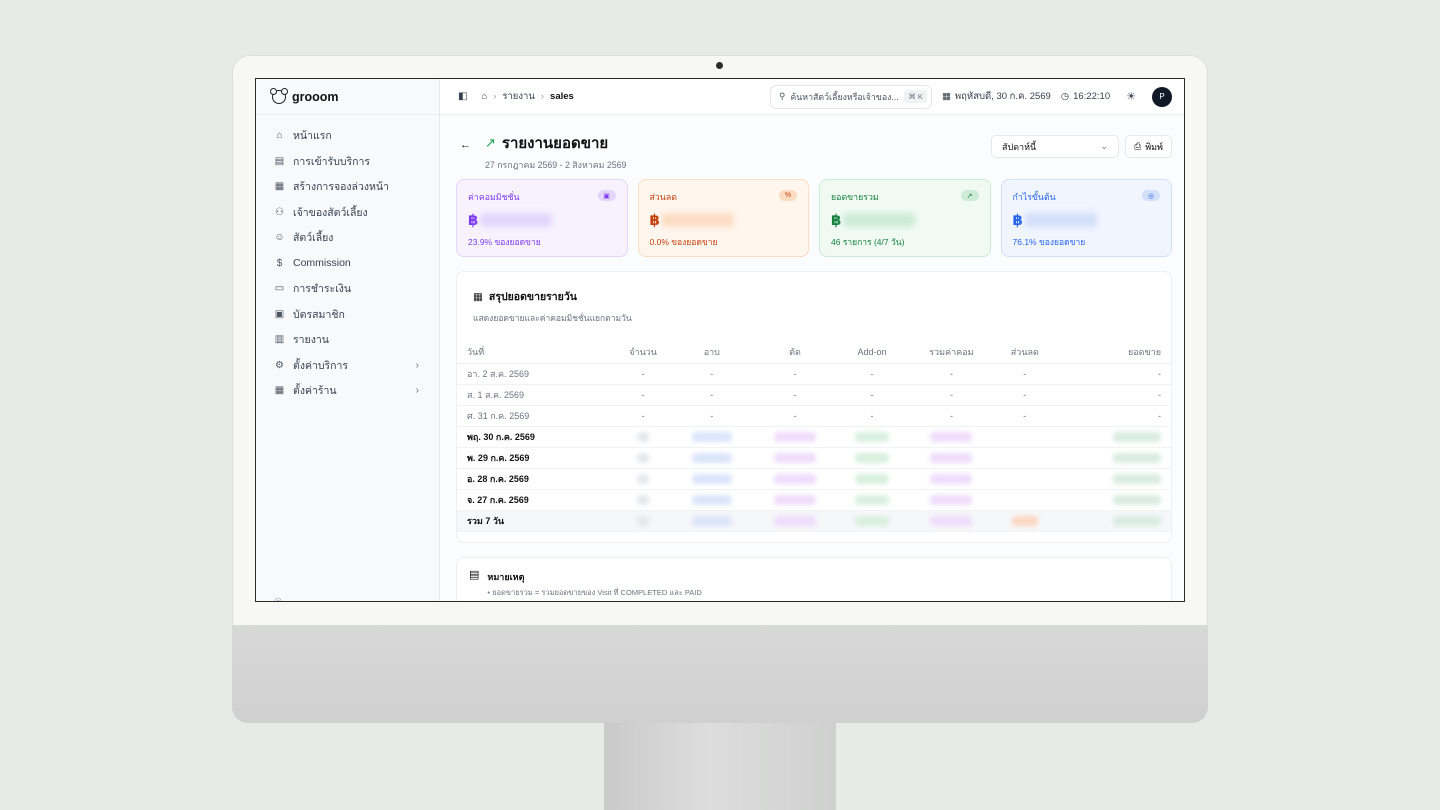 This screenshot has height=810, width=1440. What do you see at coordinates (347, 187) in the screenshot?
I see `sidebar-item: ▦ สร้างการจองล่วงหน้า` at bounding box center [347, 187].